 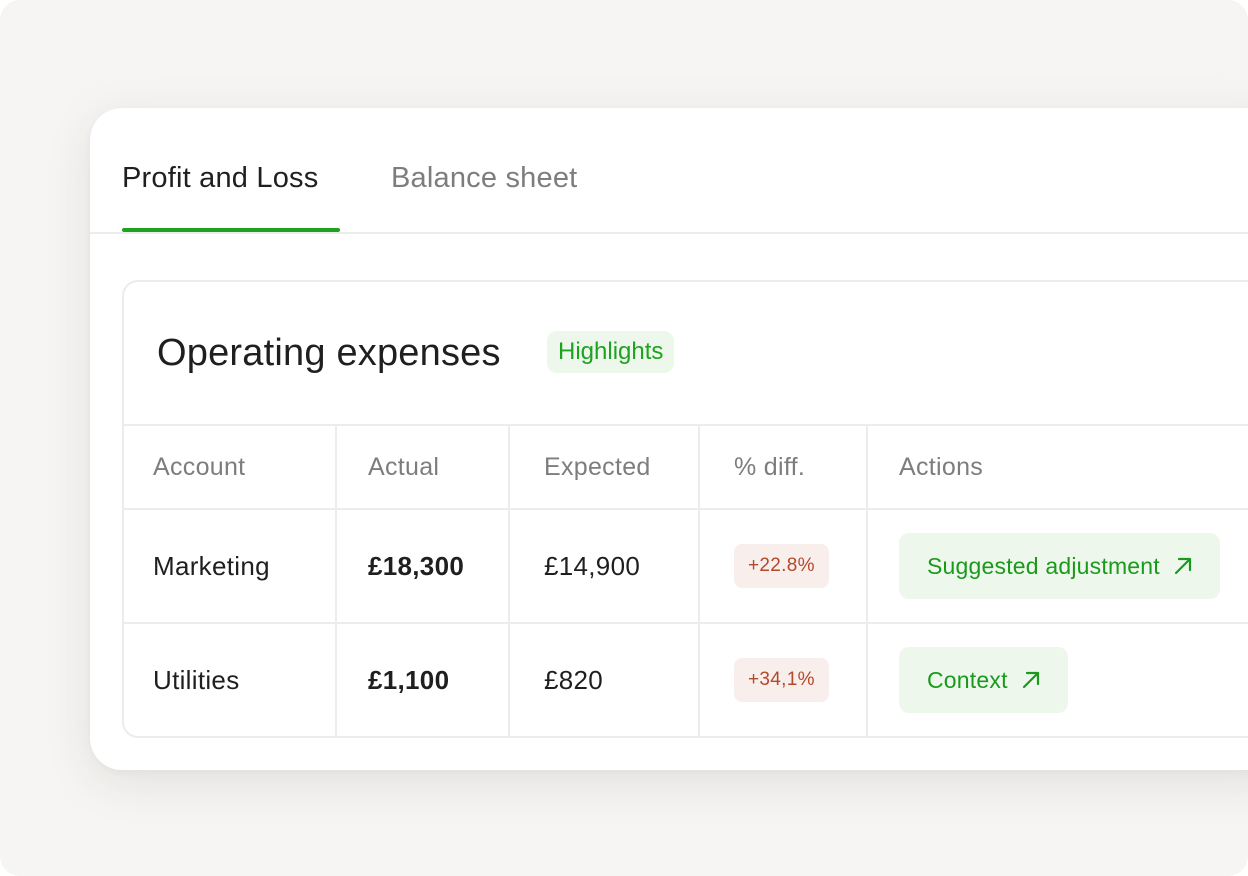 I want to click on action-button-label: Context, so click(x=967, y=679).